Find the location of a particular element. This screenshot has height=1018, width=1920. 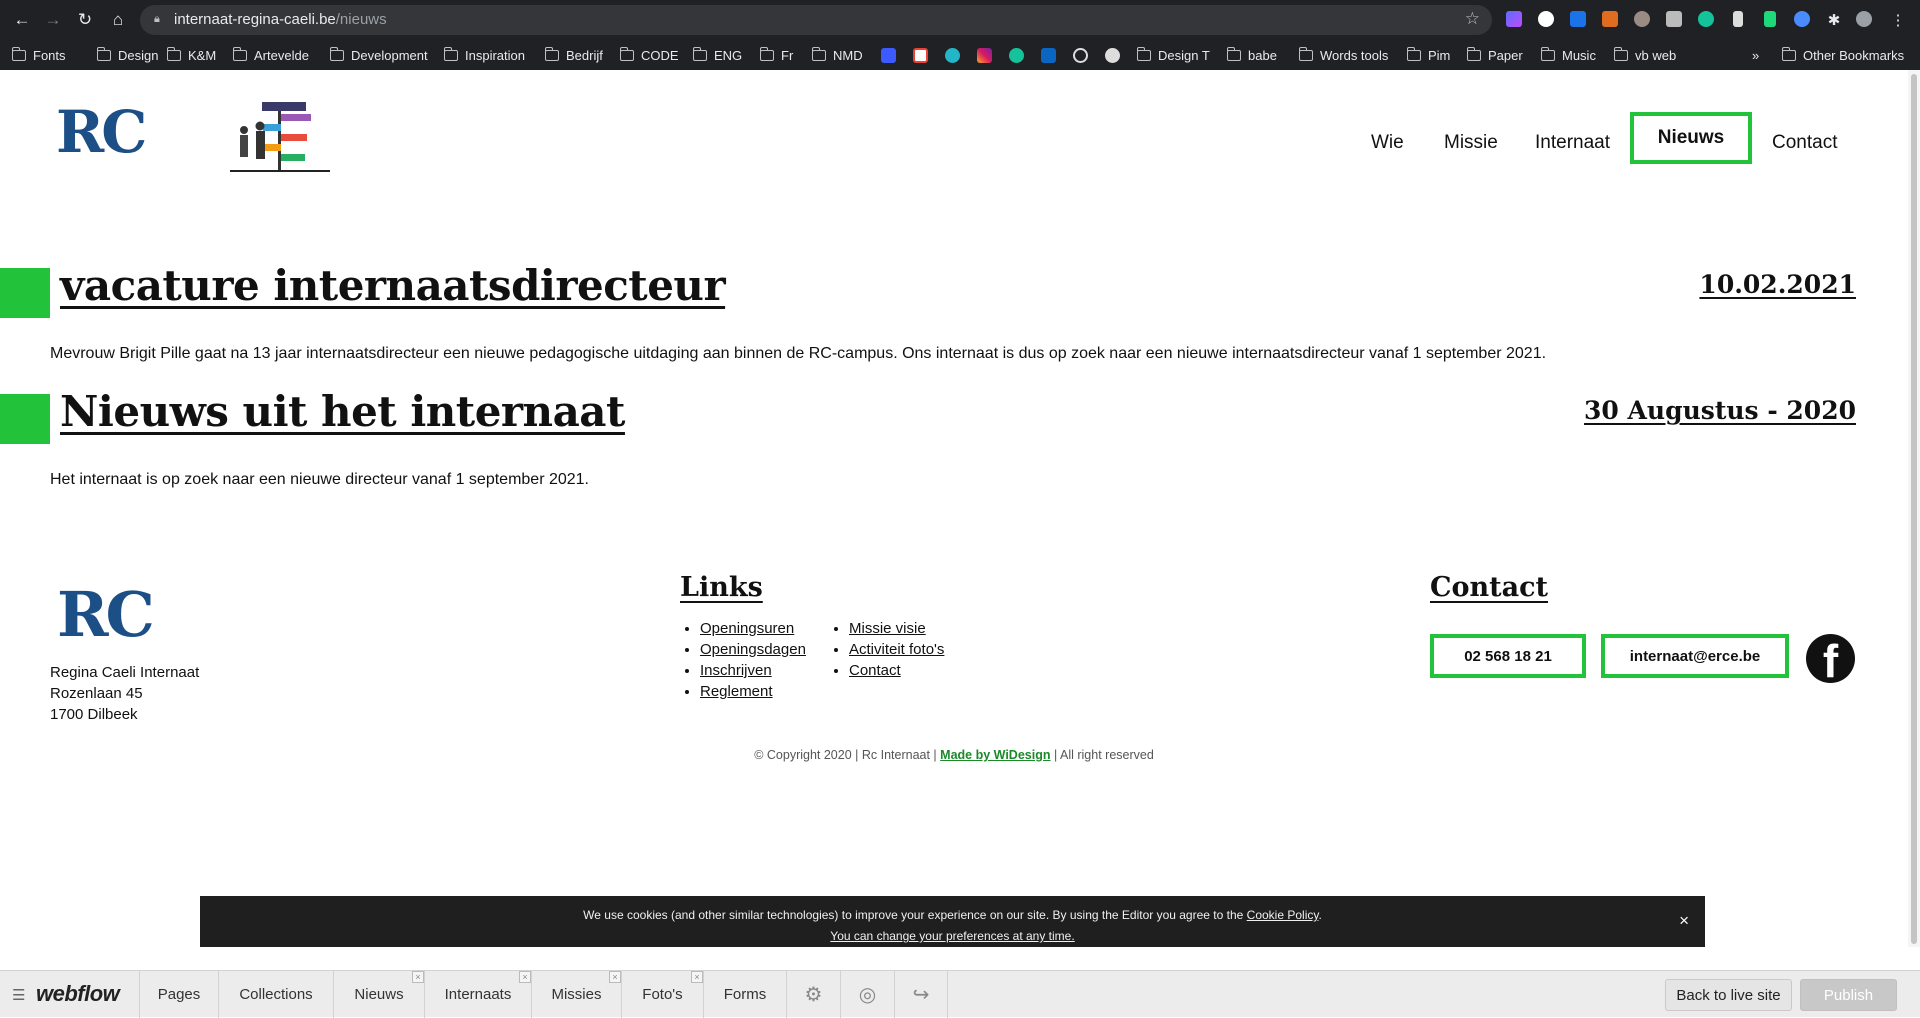

tab-nieuws: Nieuws × is located at coordinates (378, 994).